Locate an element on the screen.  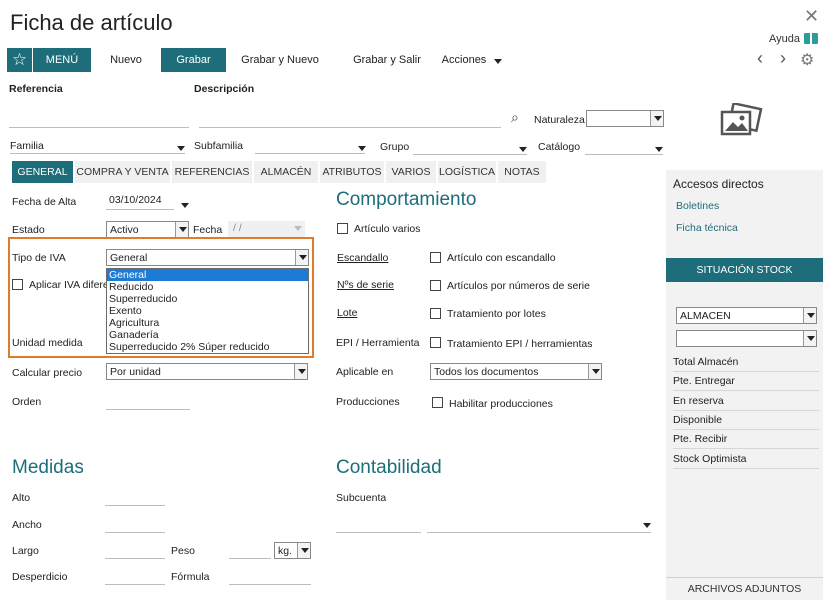
tab-compra-venta: COMPRA Y VENTA is located at coordinates (122, 172).